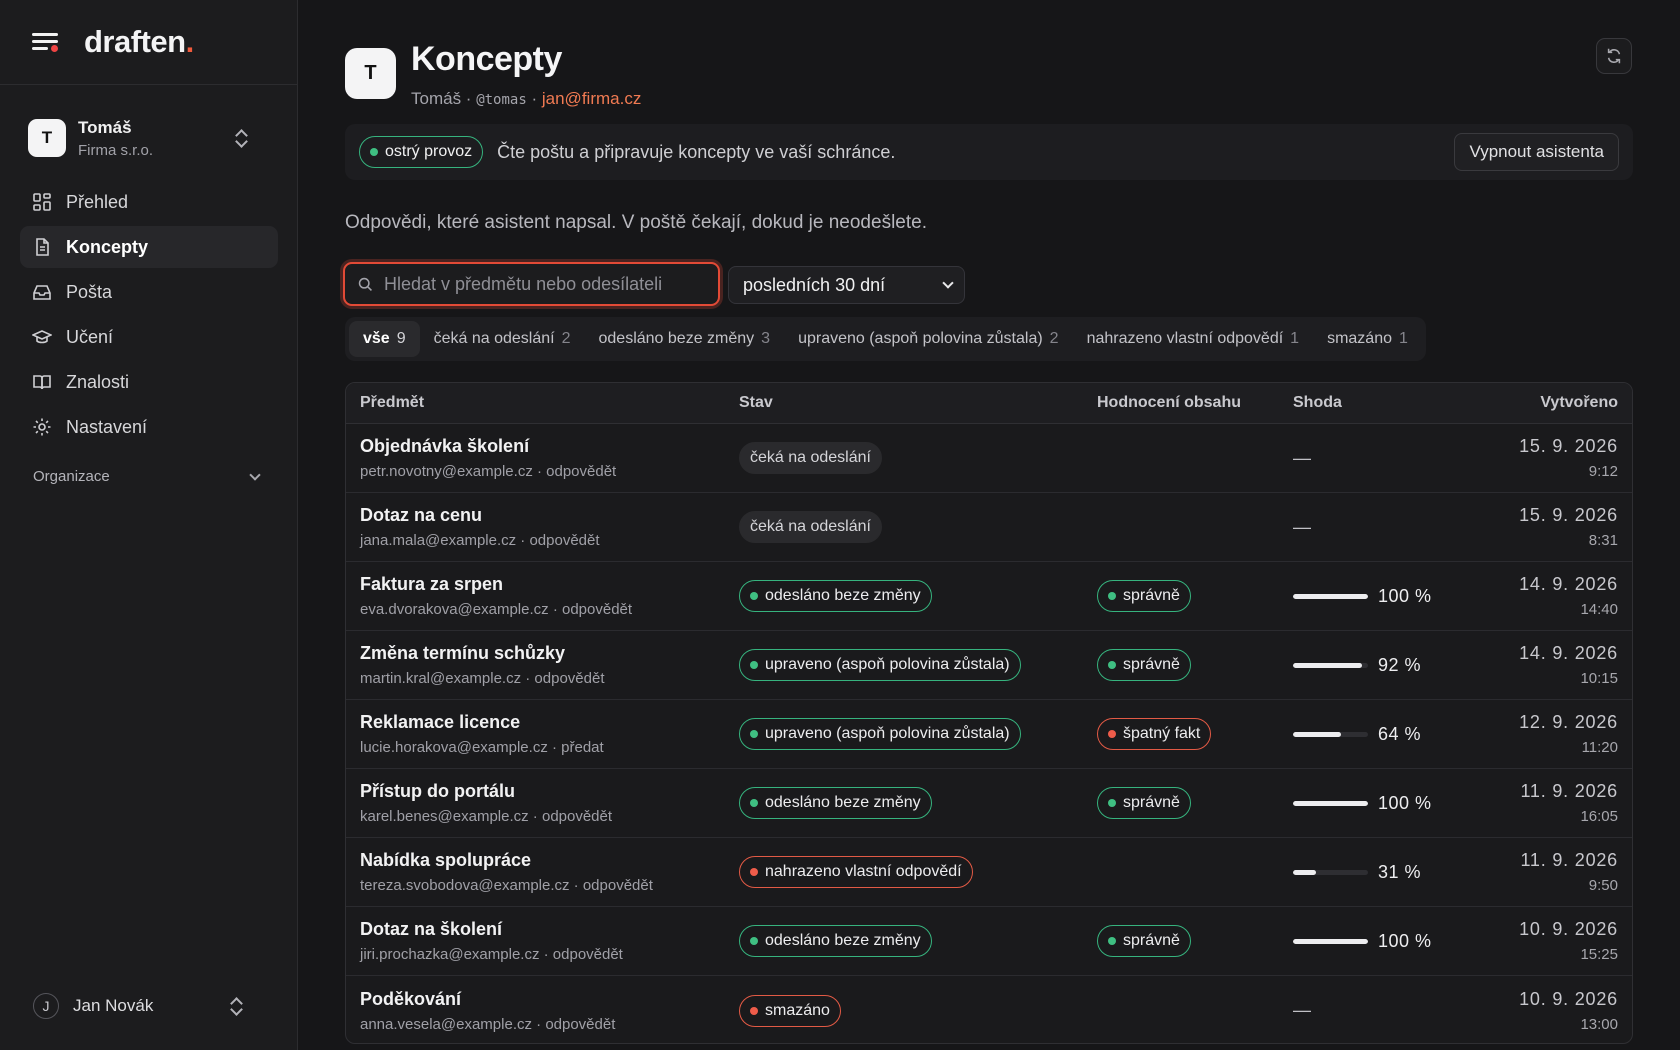  What do you see at coordinates (1405, 940) in the screenshot?
I see `match-percent: 100 %` at bounding box center [1405, 940].